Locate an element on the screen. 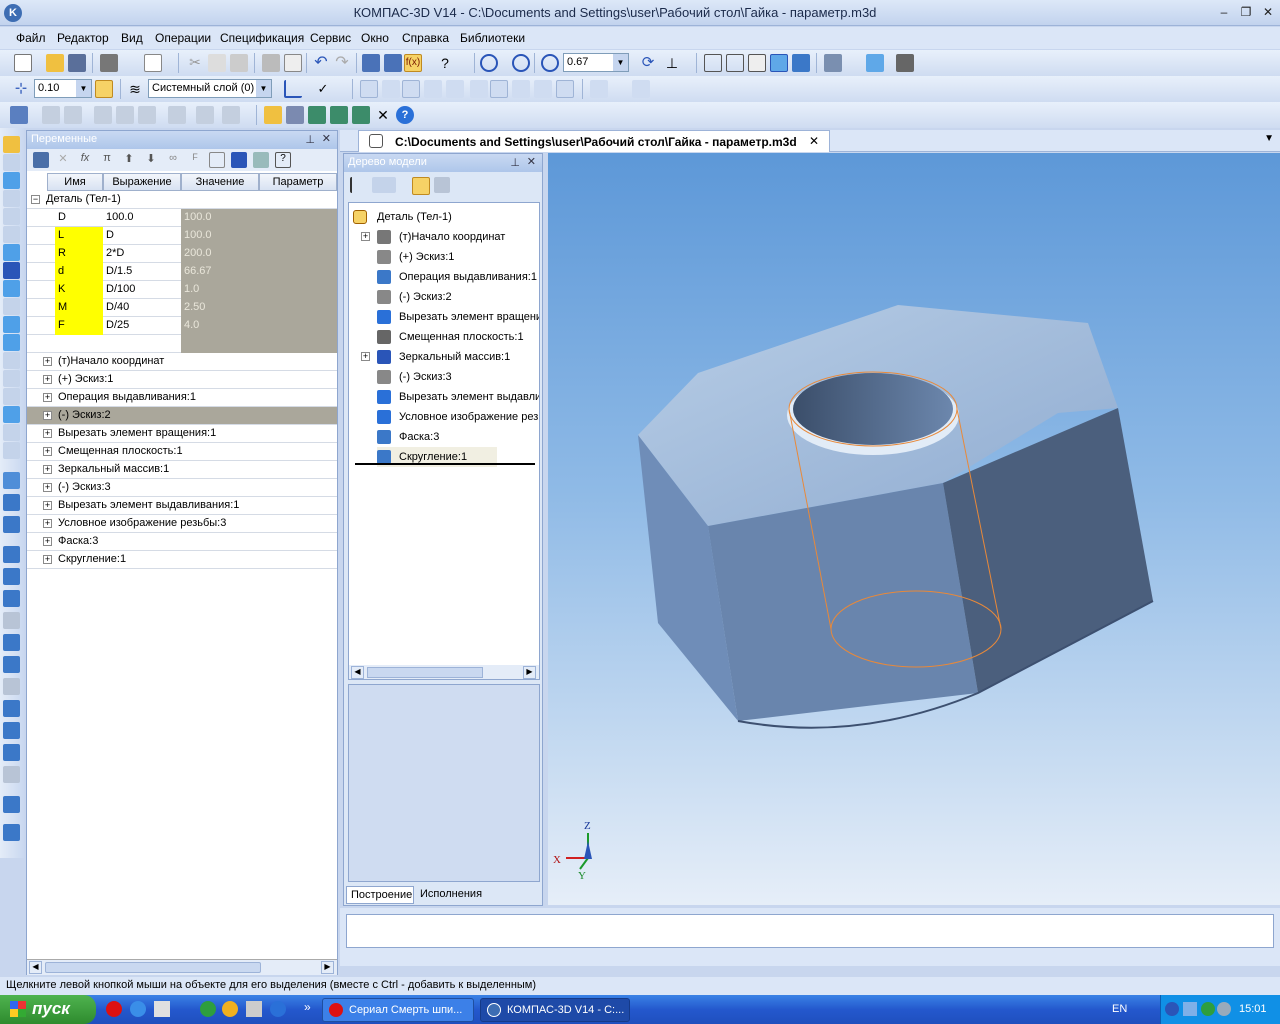  format-painter-icon is located at coordinates (271, 63).